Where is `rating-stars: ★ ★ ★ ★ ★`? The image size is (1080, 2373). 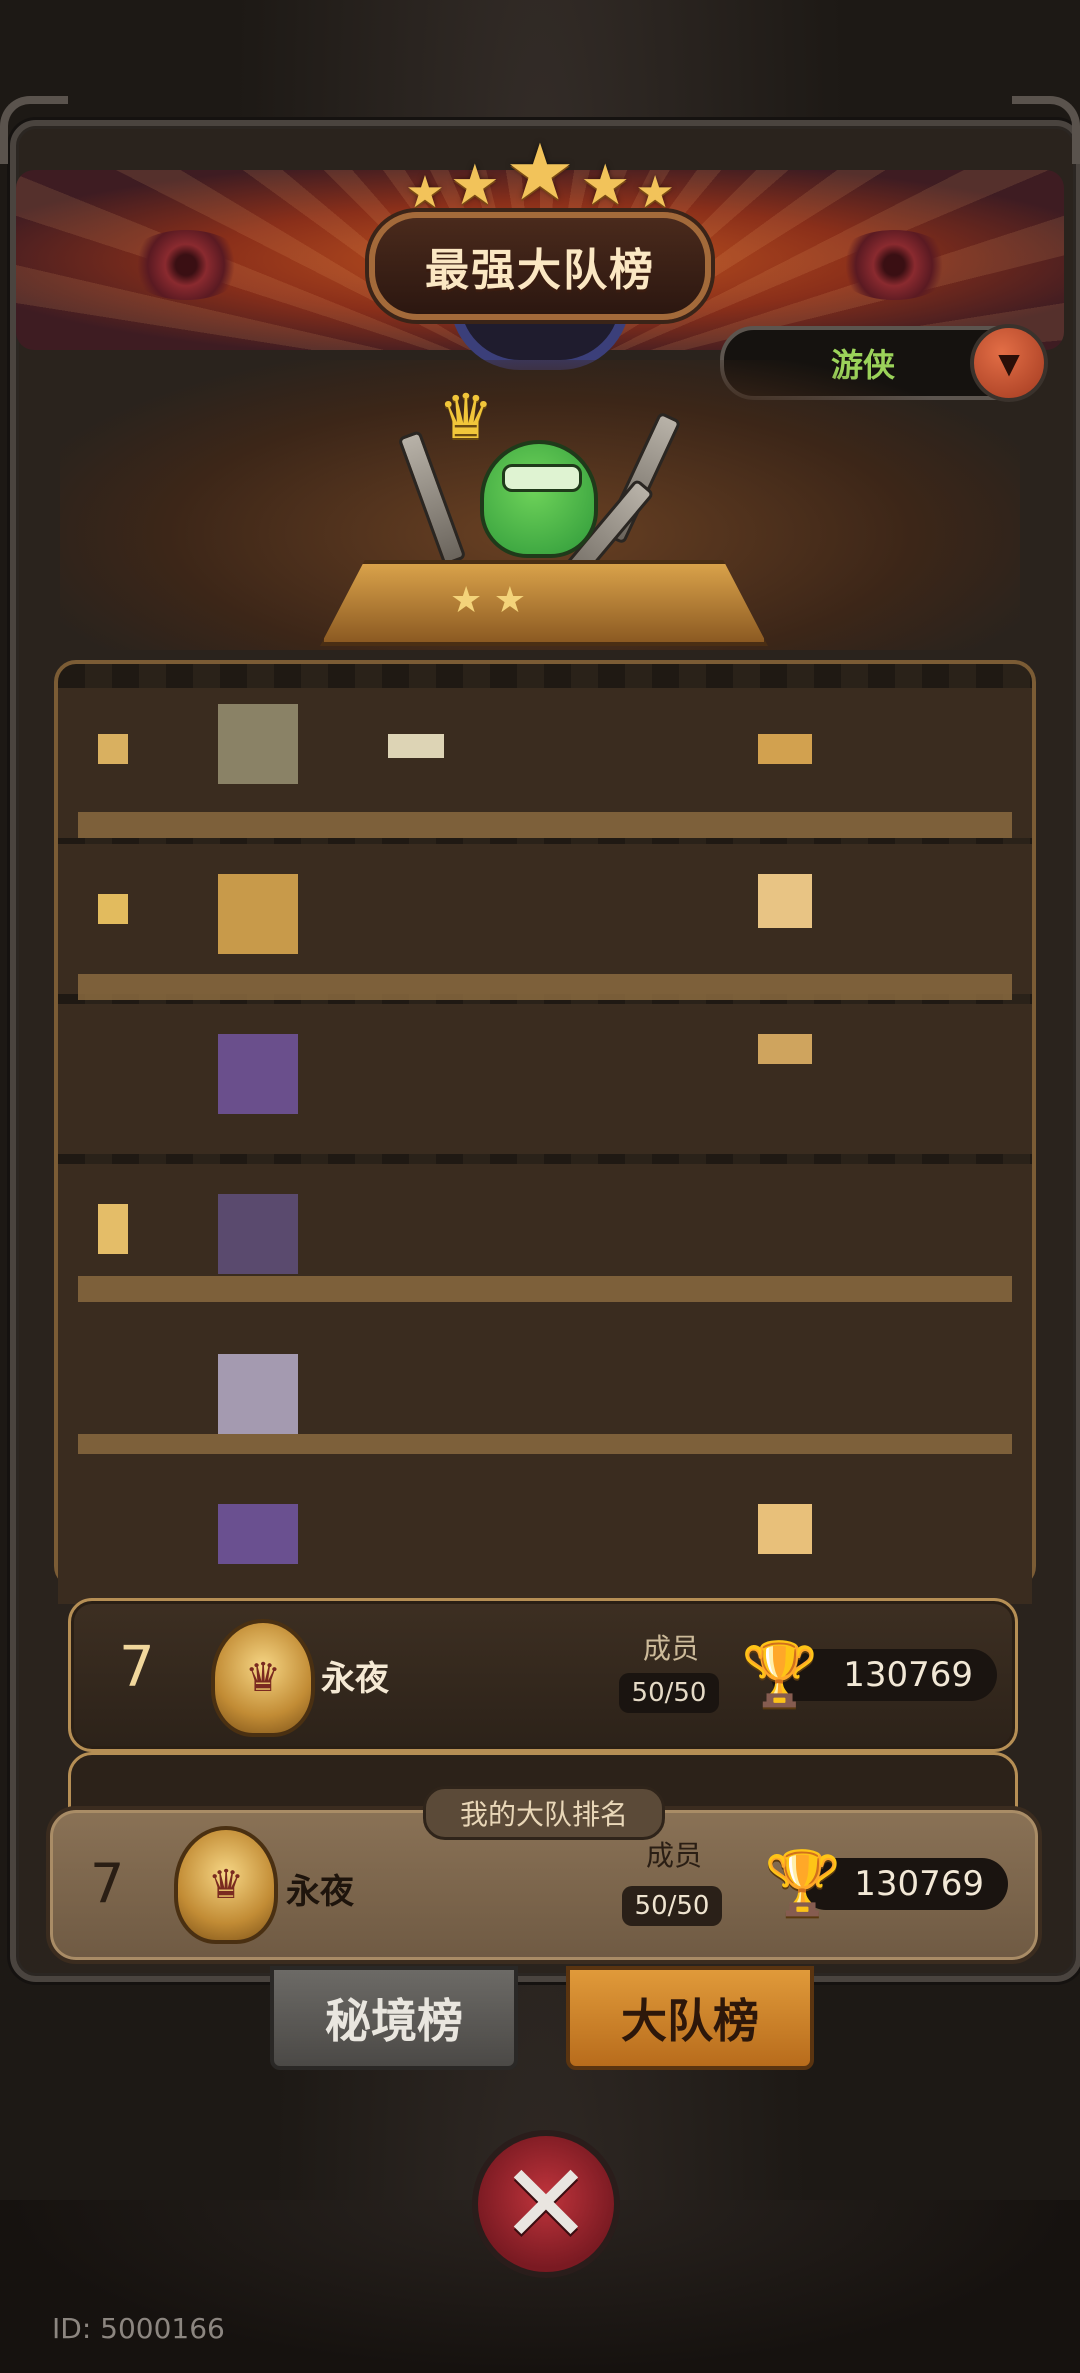
rating-stars: ★ ★ ★ ★ ★ is located at coordinates (540, 173).